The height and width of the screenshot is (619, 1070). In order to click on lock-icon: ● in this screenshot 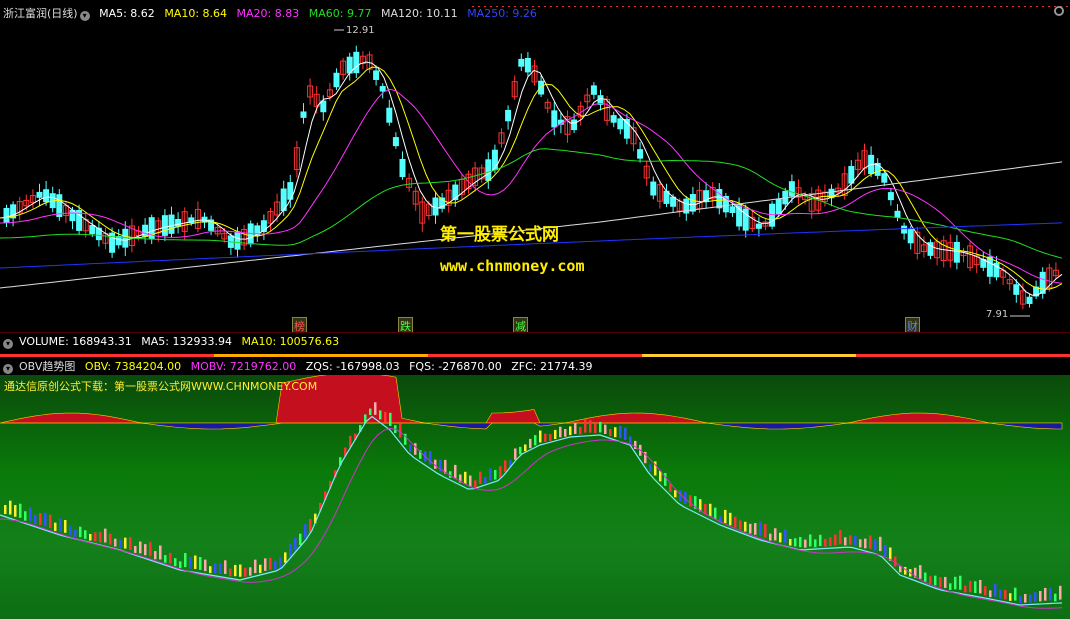, I will do `click(1059, 11)`.